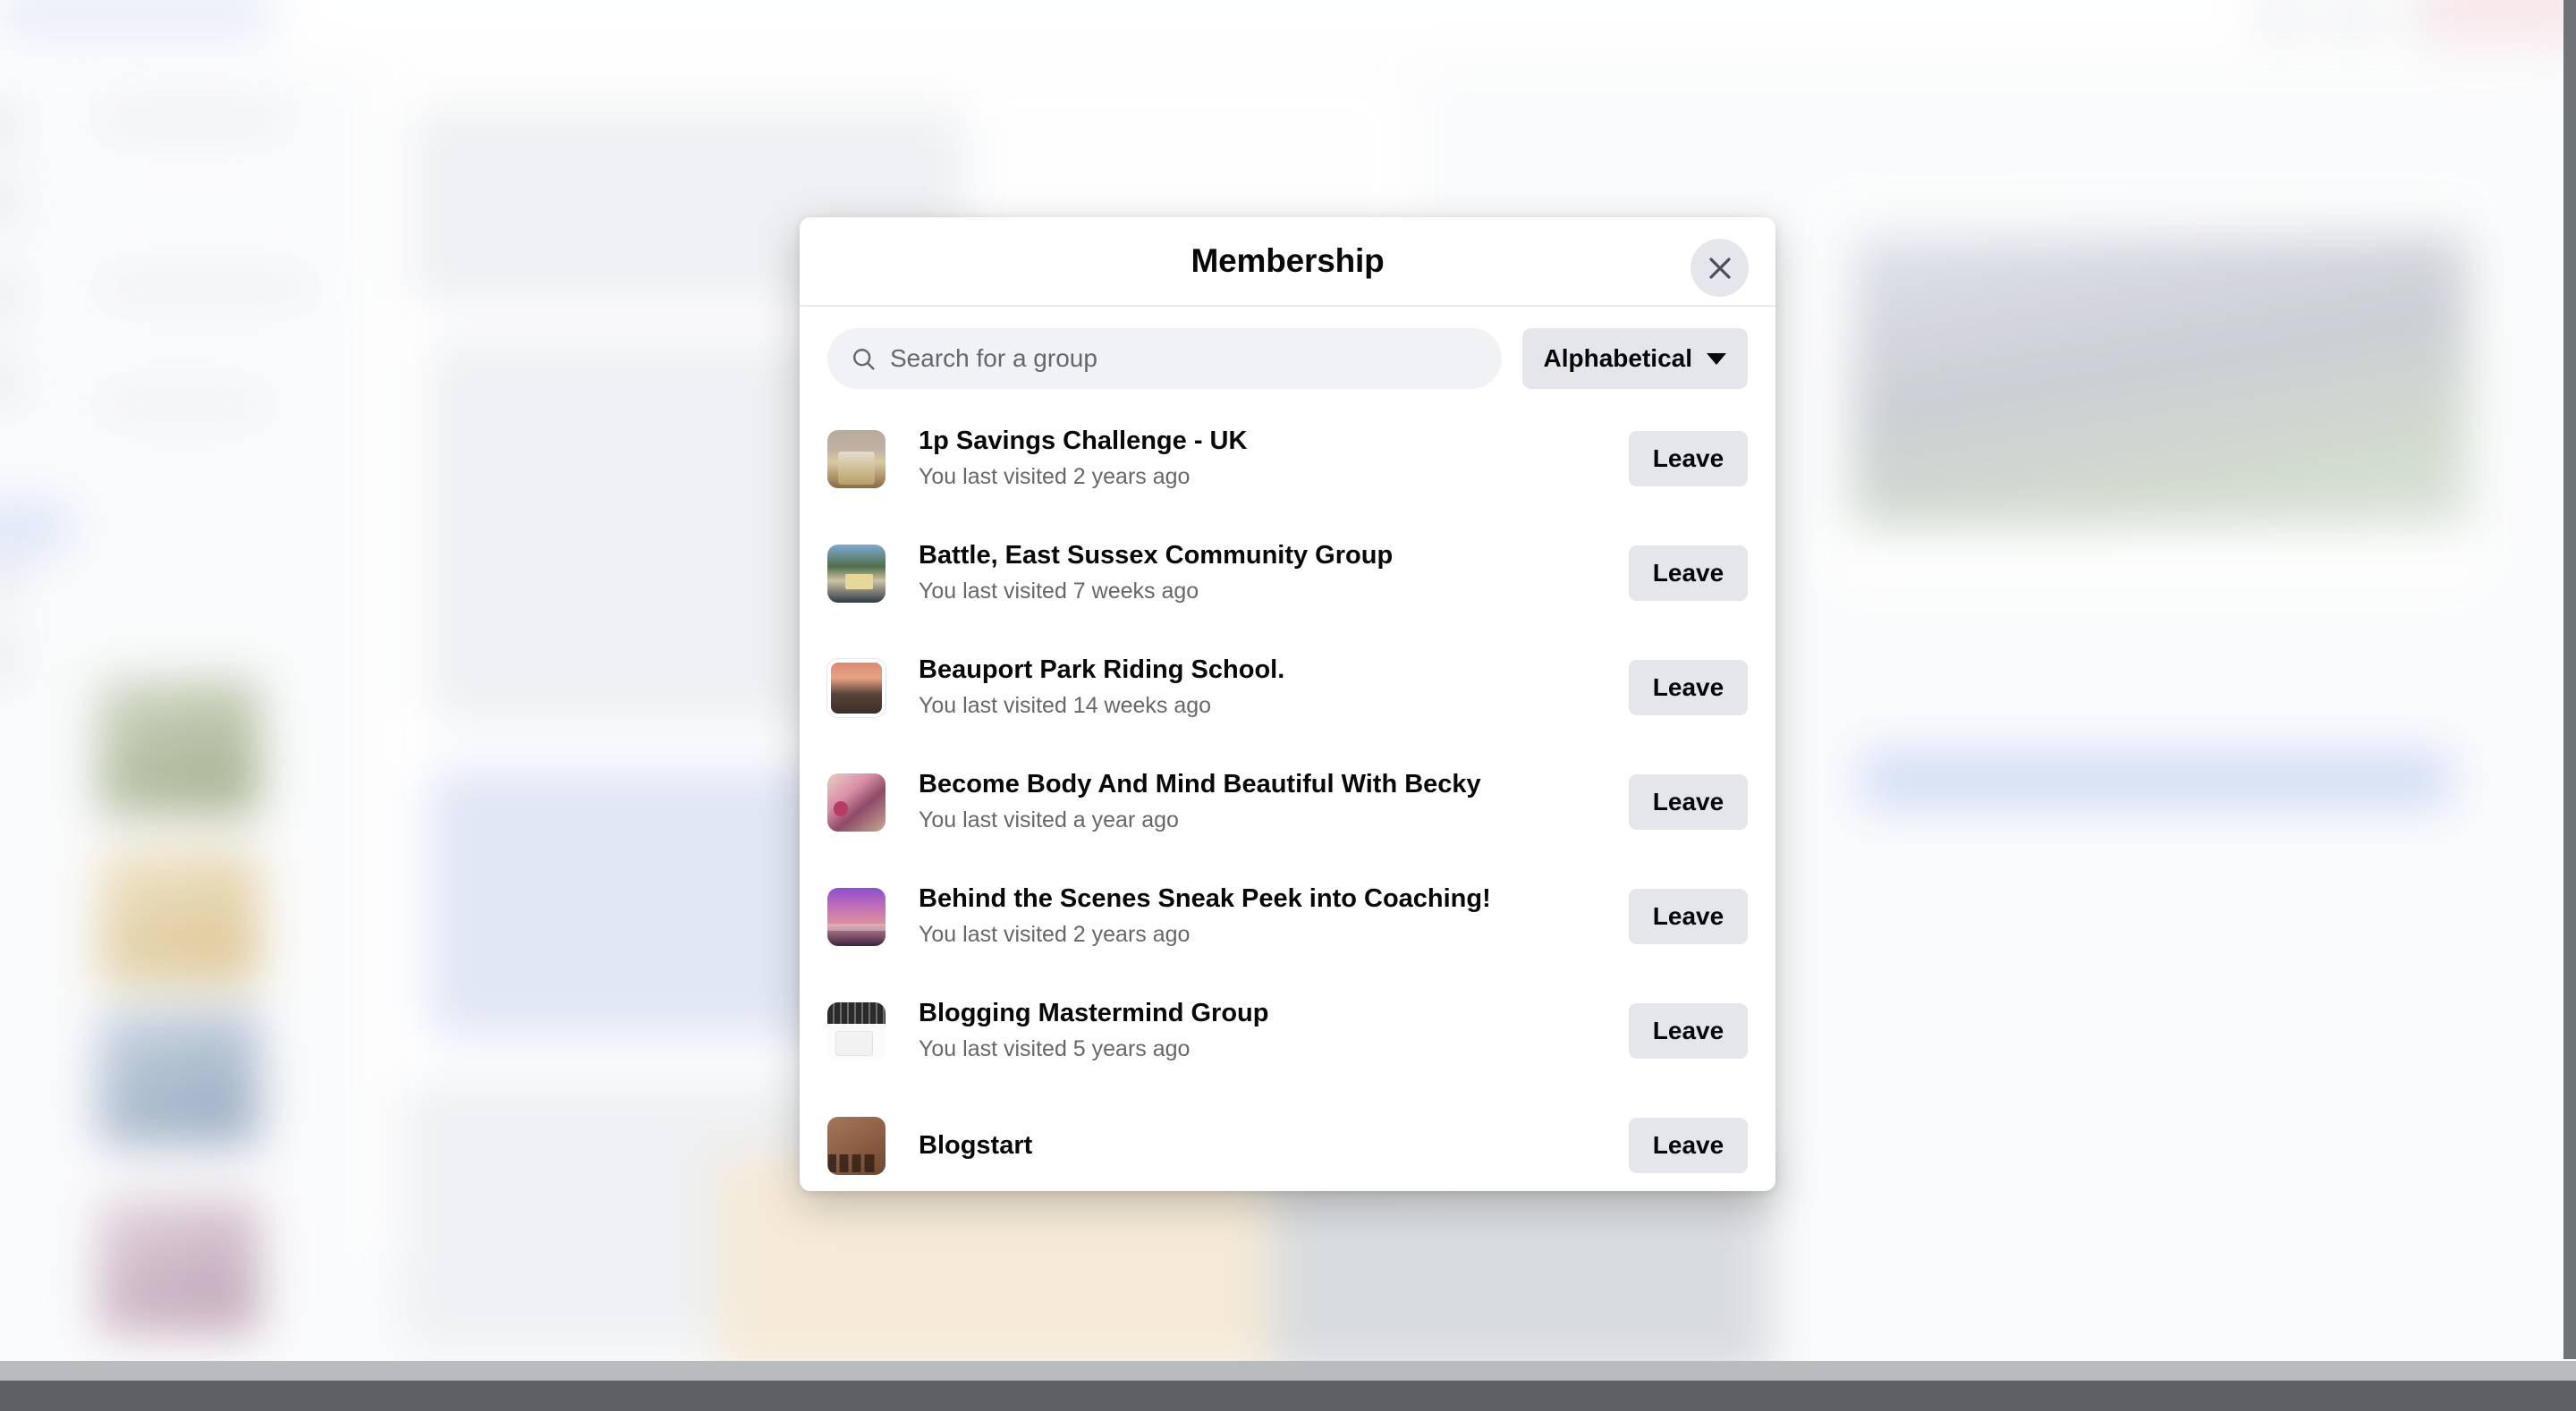  I want to click on close-icon, so click(1720, 269).